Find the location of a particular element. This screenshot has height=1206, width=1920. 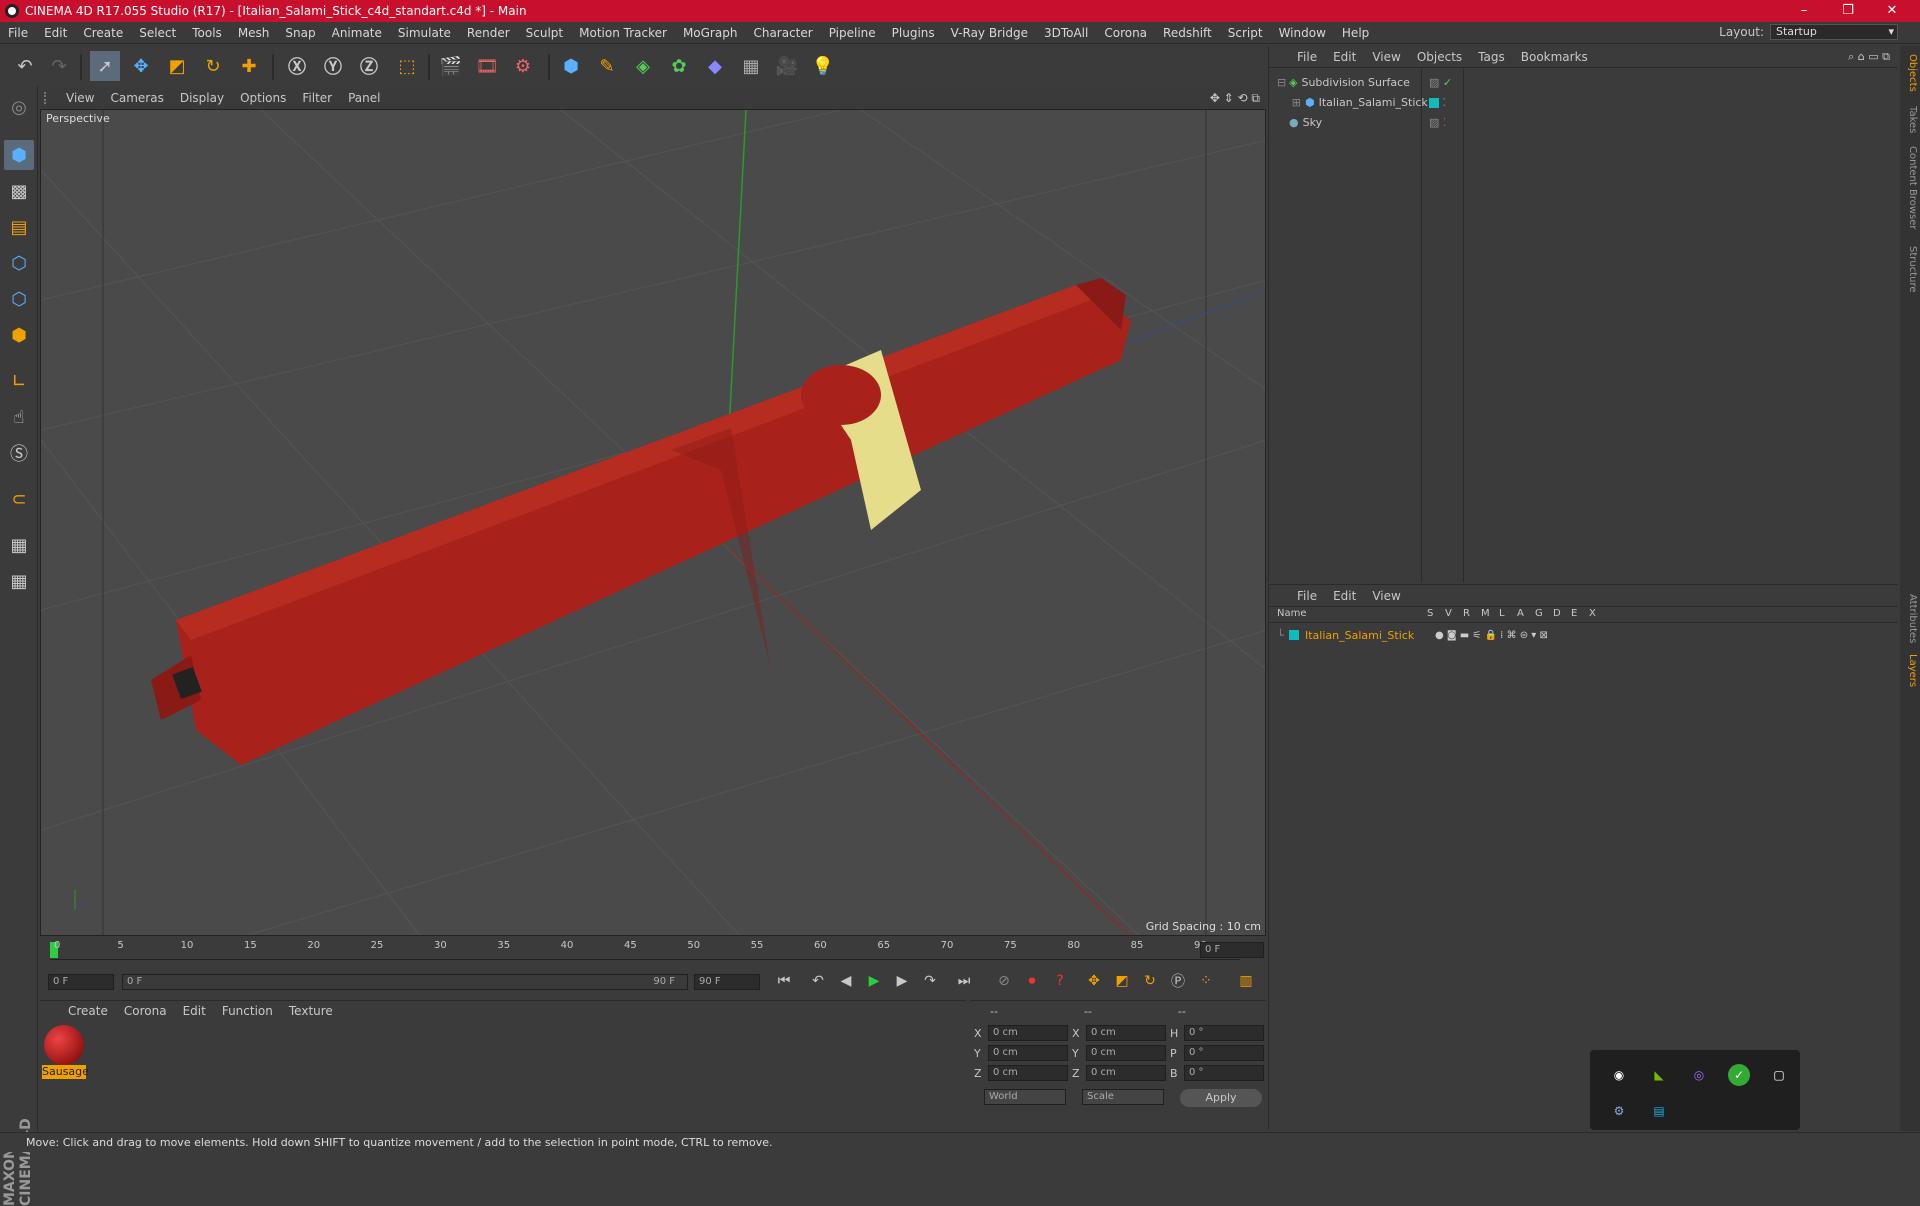

coord-mode-dropdown: World is located at coordinates (1025, 1097).